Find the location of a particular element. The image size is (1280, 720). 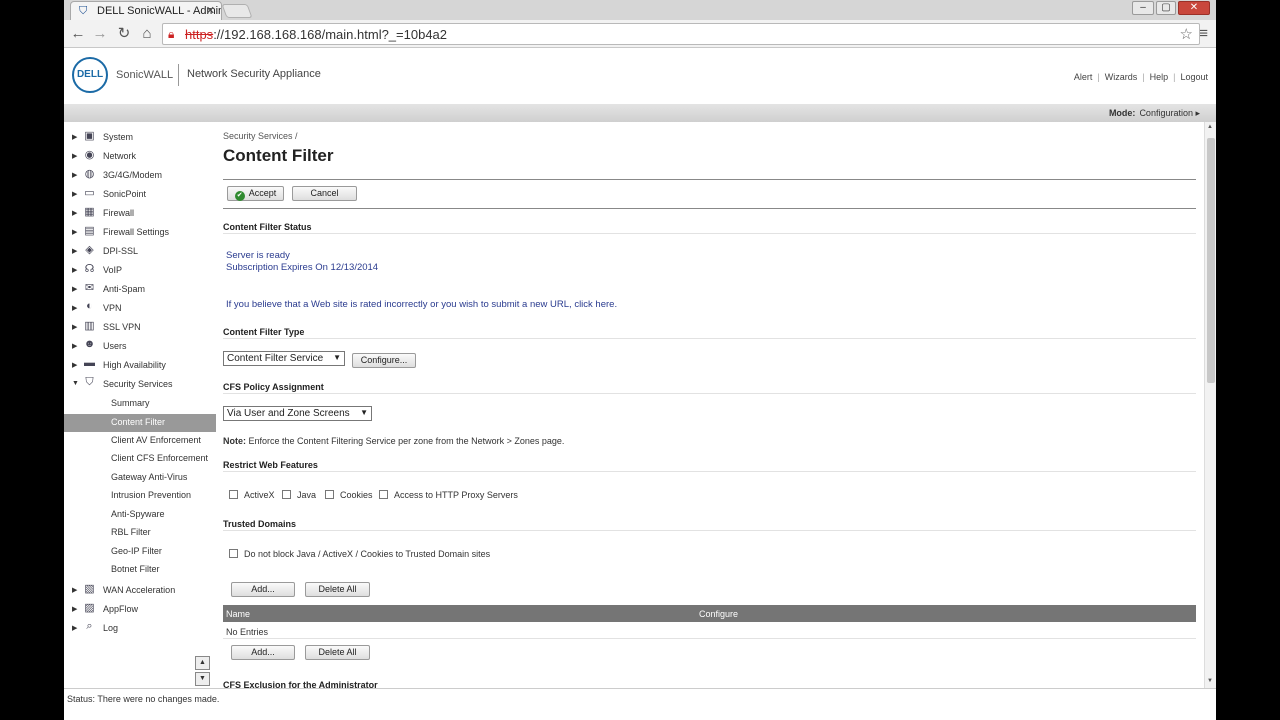

sidebar-subitem-rbl-filter: RBL Filter is located at coordinates (140, 533).